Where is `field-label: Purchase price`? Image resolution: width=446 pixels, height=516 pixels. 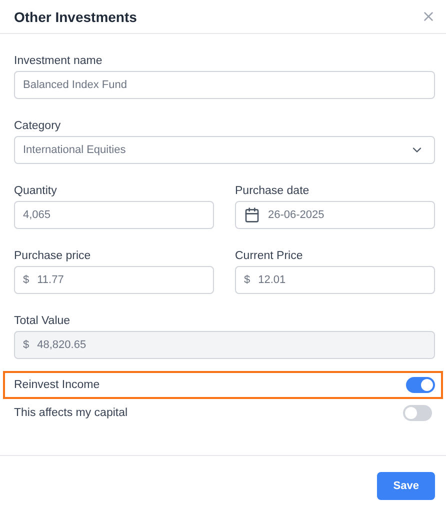
field-label: Purchase price is located at coordinates (53, 256).